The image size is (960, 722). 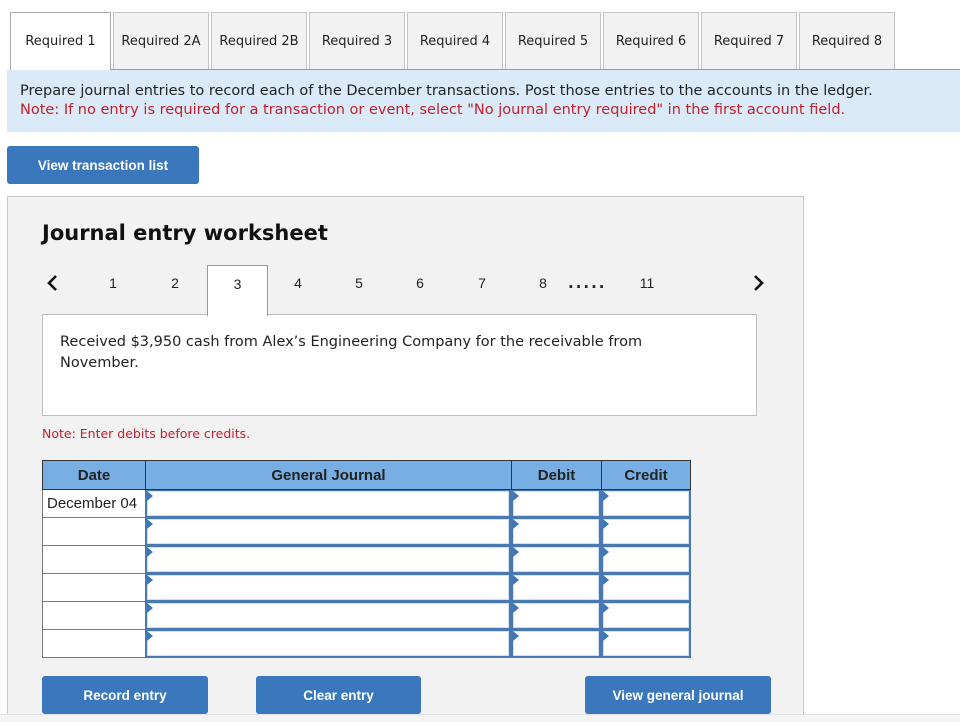 I want to click on tab-required-7: Required 7, so click(x=749, y=40).